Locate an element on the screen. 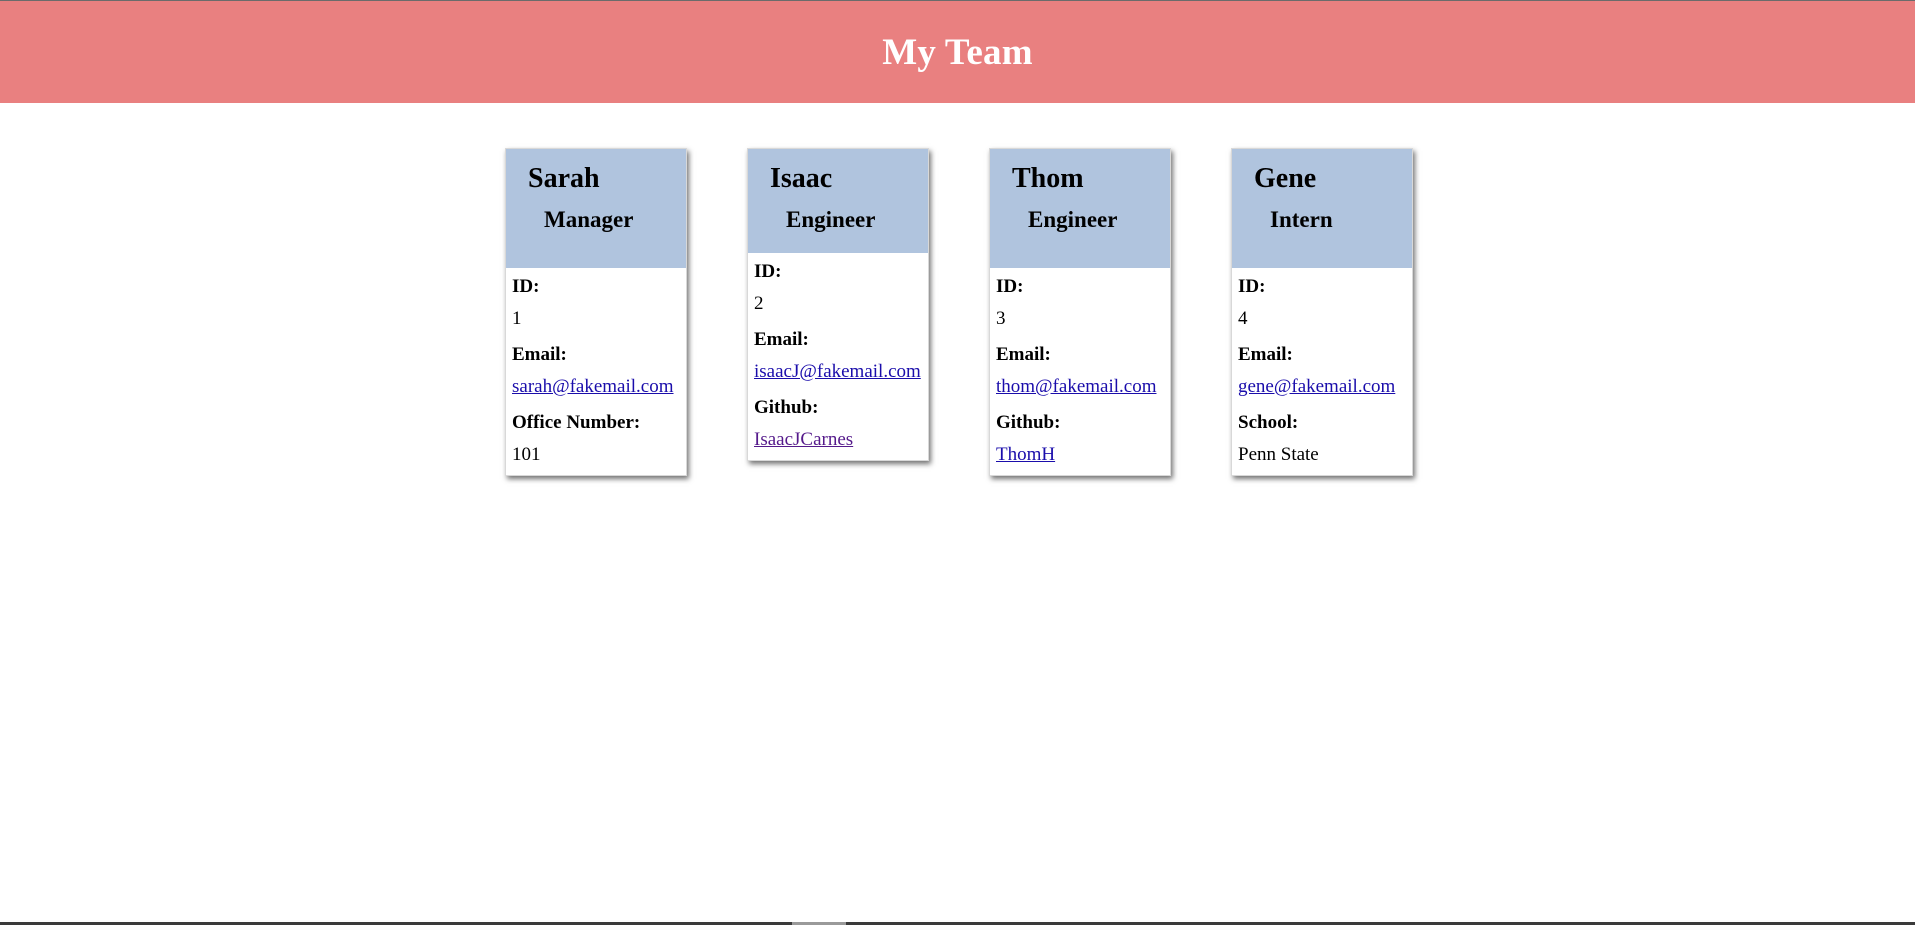 This screenshot has width=1915, height=925. employee-role: Manager is located at coordinates (589, 219).